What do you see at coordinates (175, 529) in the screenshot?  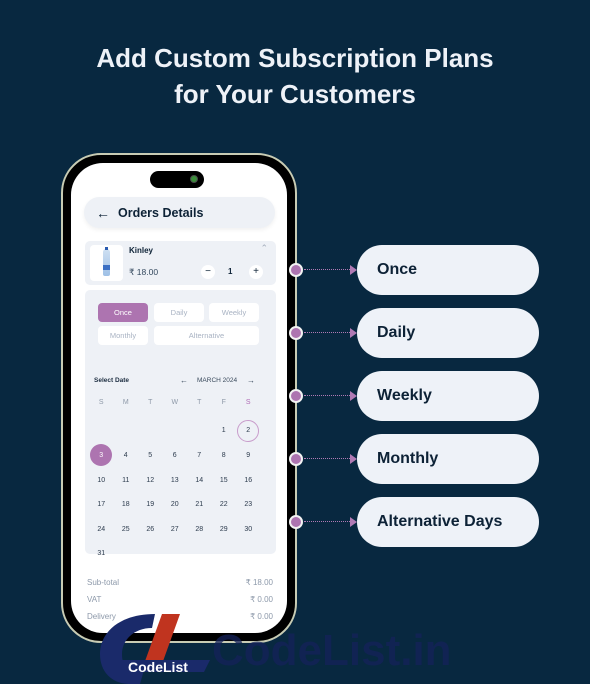 I see `calendar-day: 27` at bounding box center [175, 529].